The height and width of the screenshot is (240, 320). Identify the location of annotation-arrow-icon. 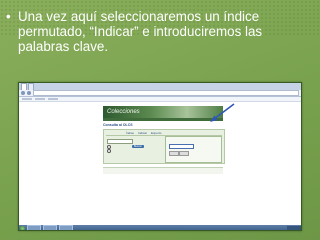
(222, 112).